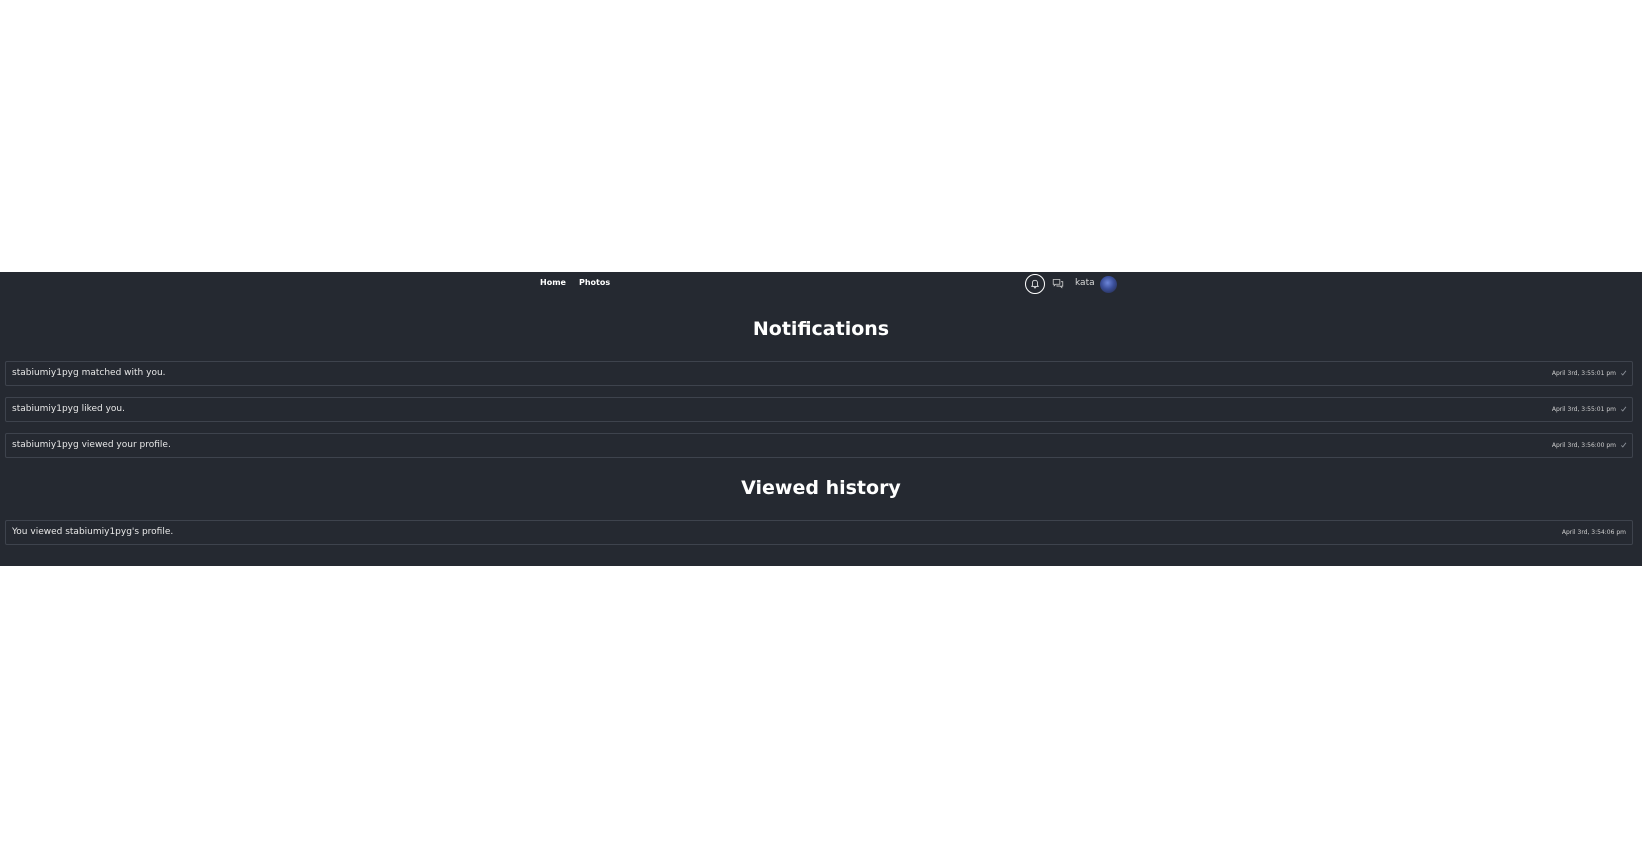 This screenshot has height=846, width=1642. I want to click on avatar, so click(1108, 284).